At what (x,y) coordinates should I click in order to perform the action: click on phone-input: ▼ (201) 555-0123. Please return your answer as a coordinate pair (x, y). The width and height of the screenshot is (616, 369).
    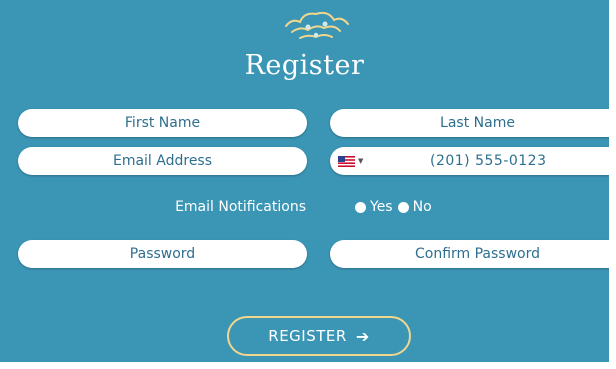
    Looking at the image, I should click on (469, 161).